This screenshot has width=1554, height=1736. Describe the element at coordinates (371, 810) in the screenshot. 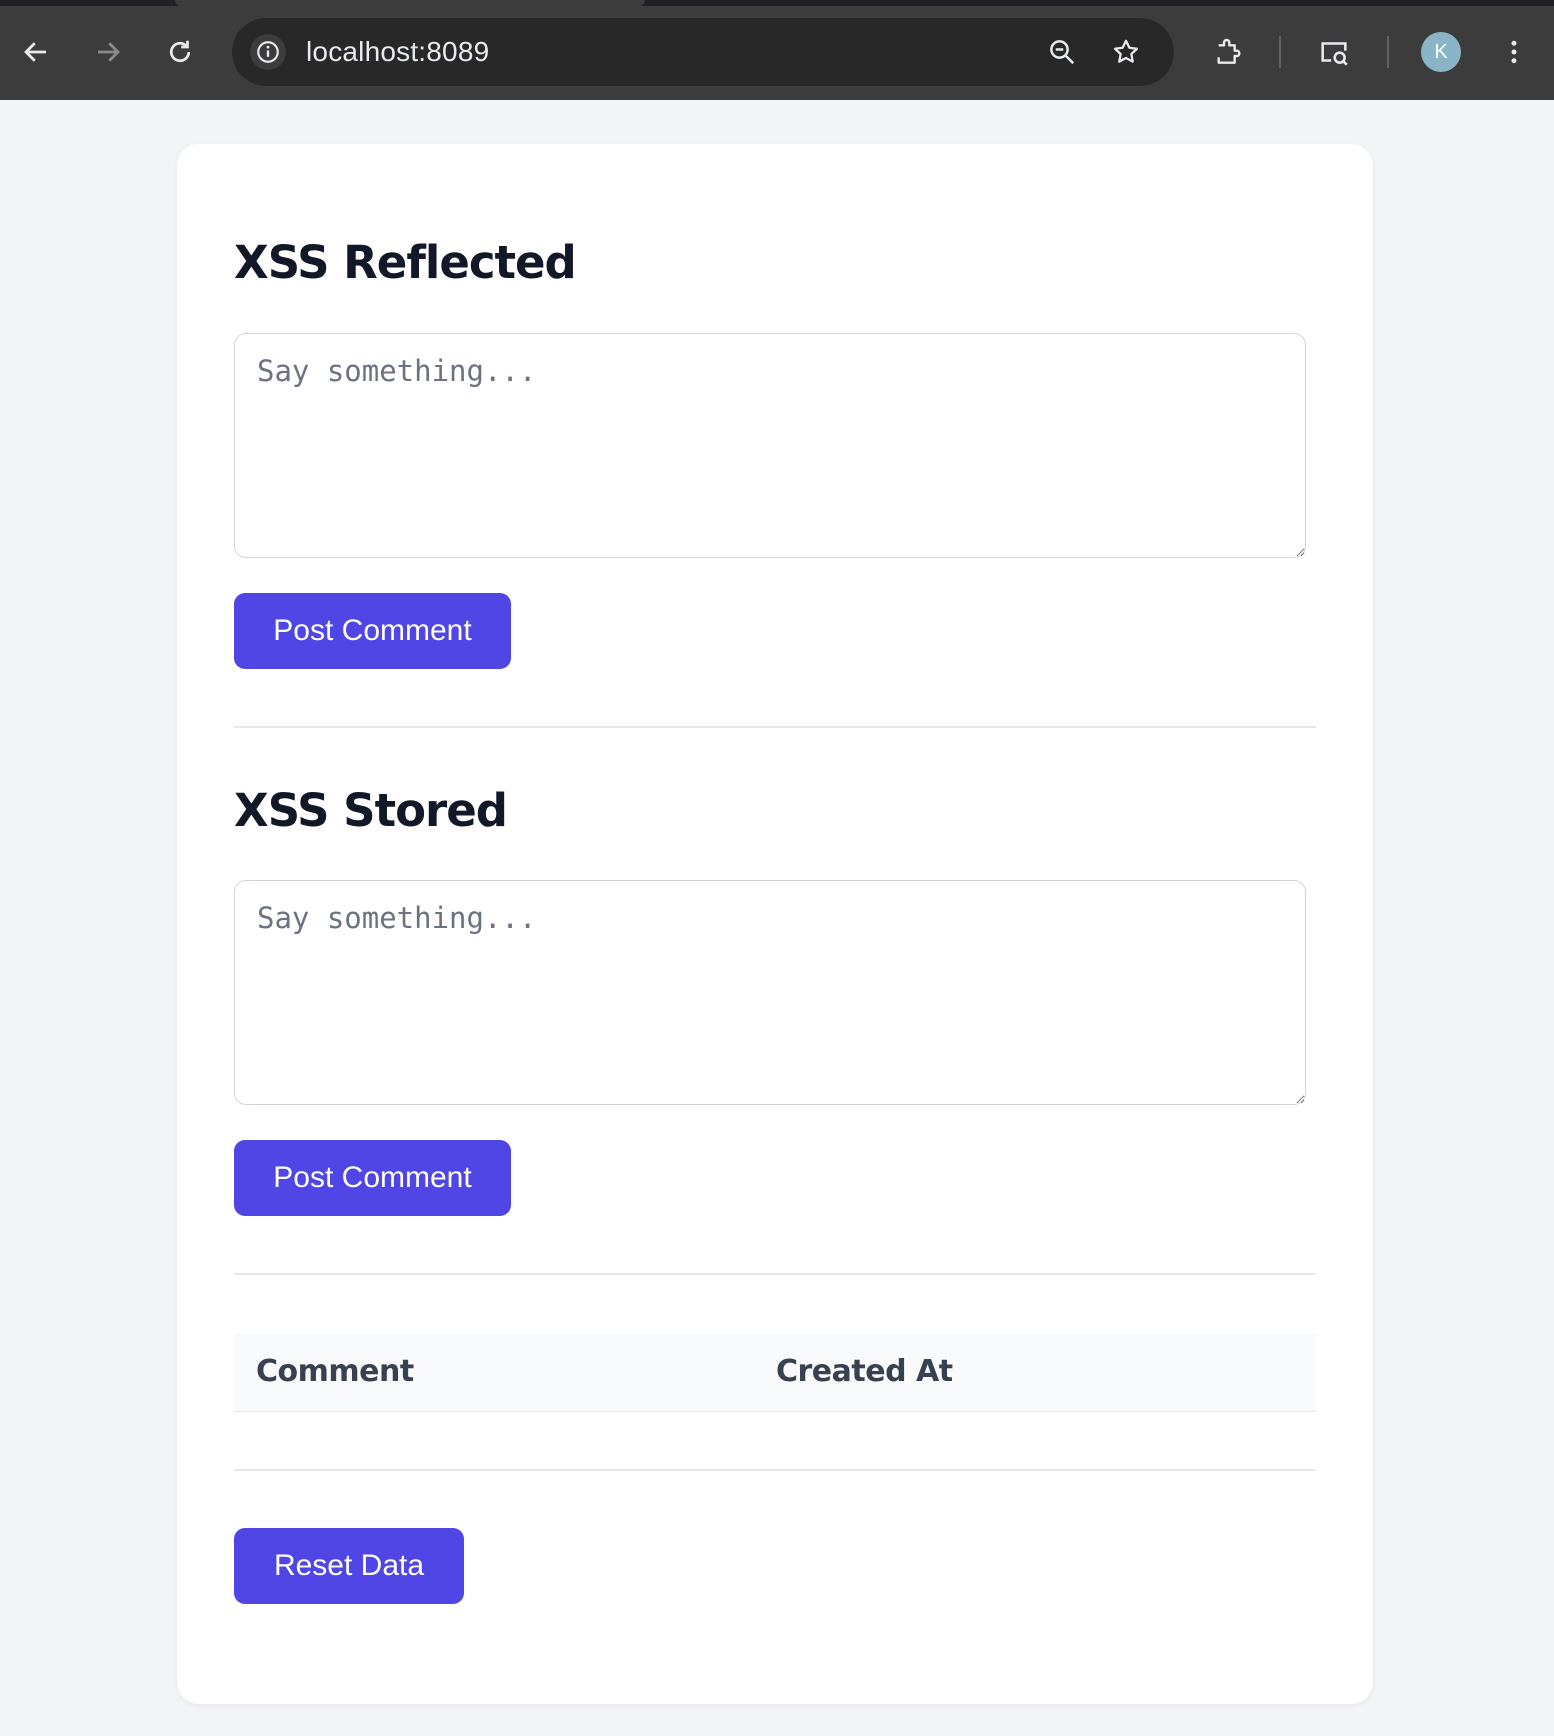

I see `stored-title: XSS Stored` at that location.